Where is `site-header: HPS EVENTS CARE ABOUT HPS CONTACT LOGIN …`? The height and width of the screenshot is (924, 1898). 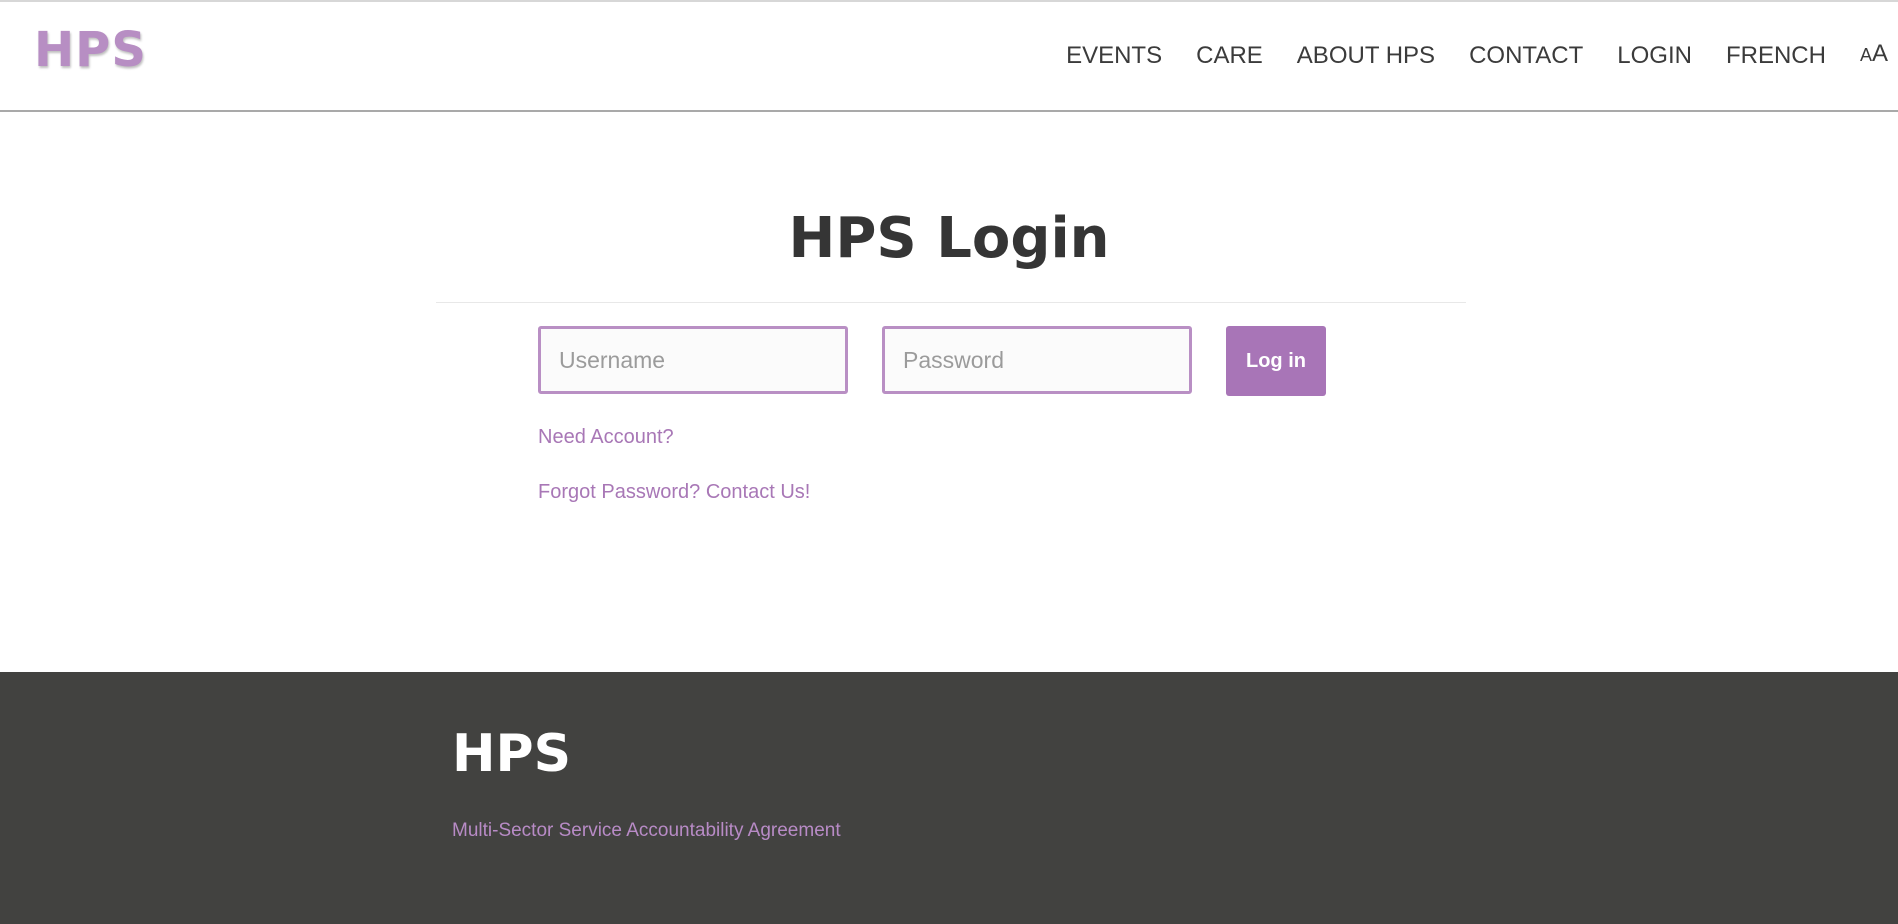 site-header: HPS EVENTS CARE ABOUT HPS CONTACT LOGIN … is located at coordinates (949, 57).